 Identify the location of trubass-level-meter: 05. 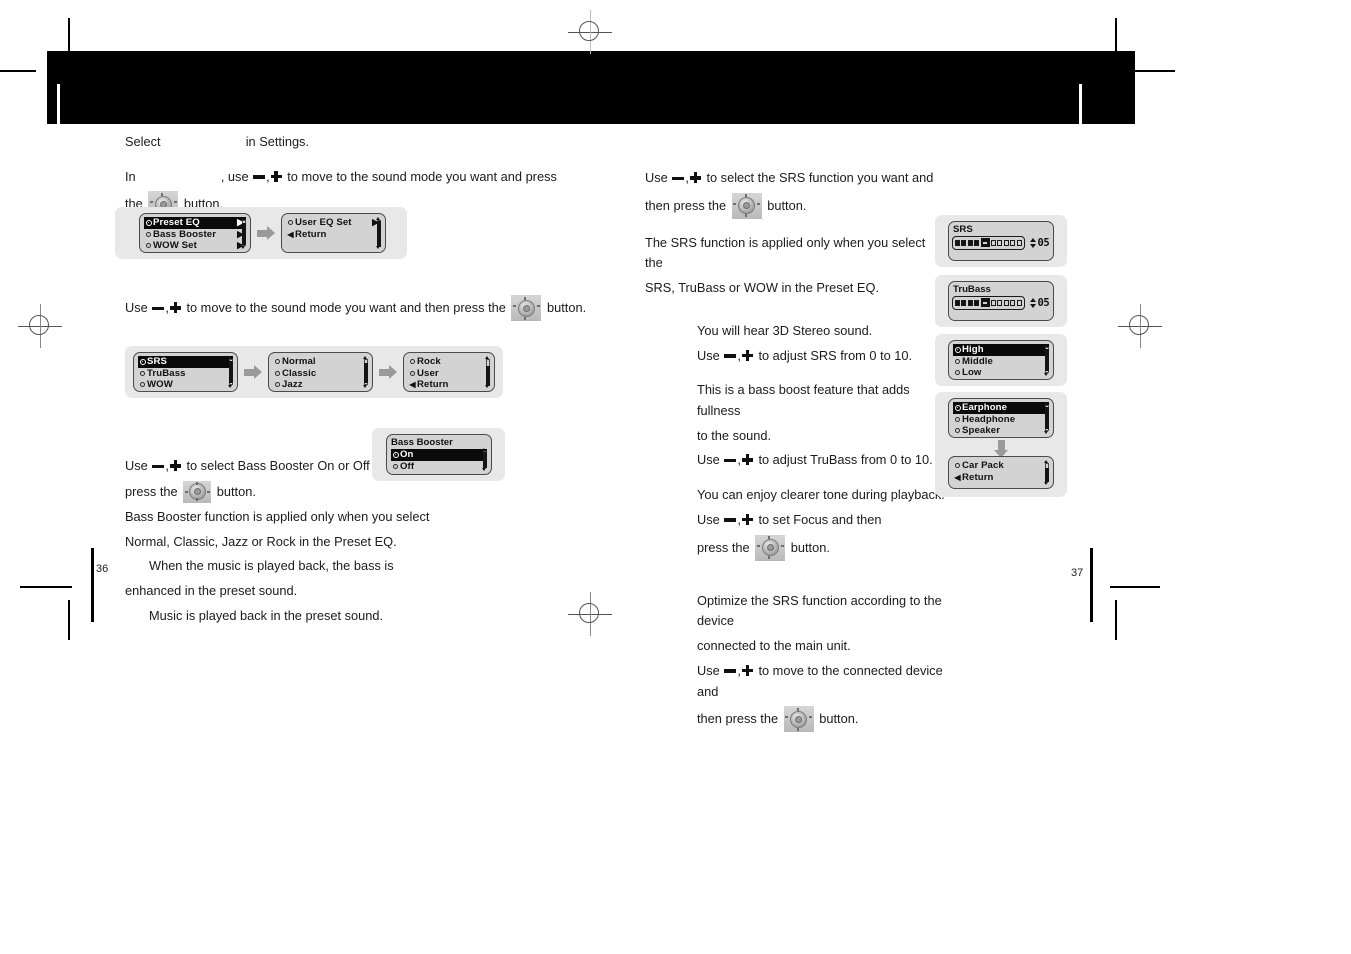
(1001, 302).